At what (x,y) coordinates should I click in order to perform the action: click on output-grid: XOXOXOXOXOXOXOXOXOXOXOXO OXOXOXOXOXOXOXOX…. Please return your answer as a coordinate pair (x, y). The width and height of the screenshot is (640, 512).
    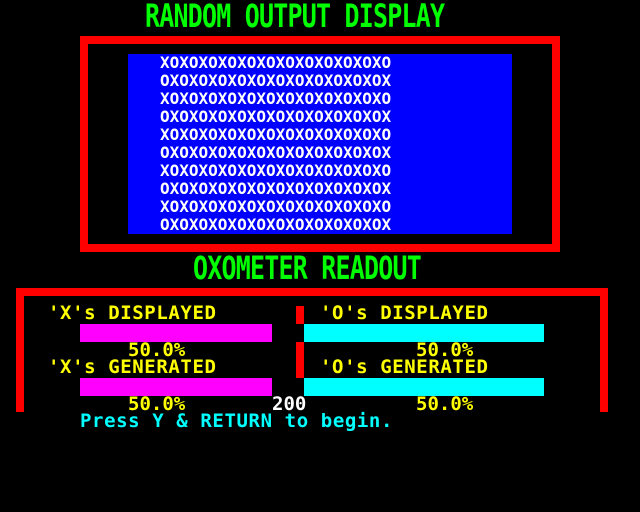
    Looking at the image, I should click on (275, 144).